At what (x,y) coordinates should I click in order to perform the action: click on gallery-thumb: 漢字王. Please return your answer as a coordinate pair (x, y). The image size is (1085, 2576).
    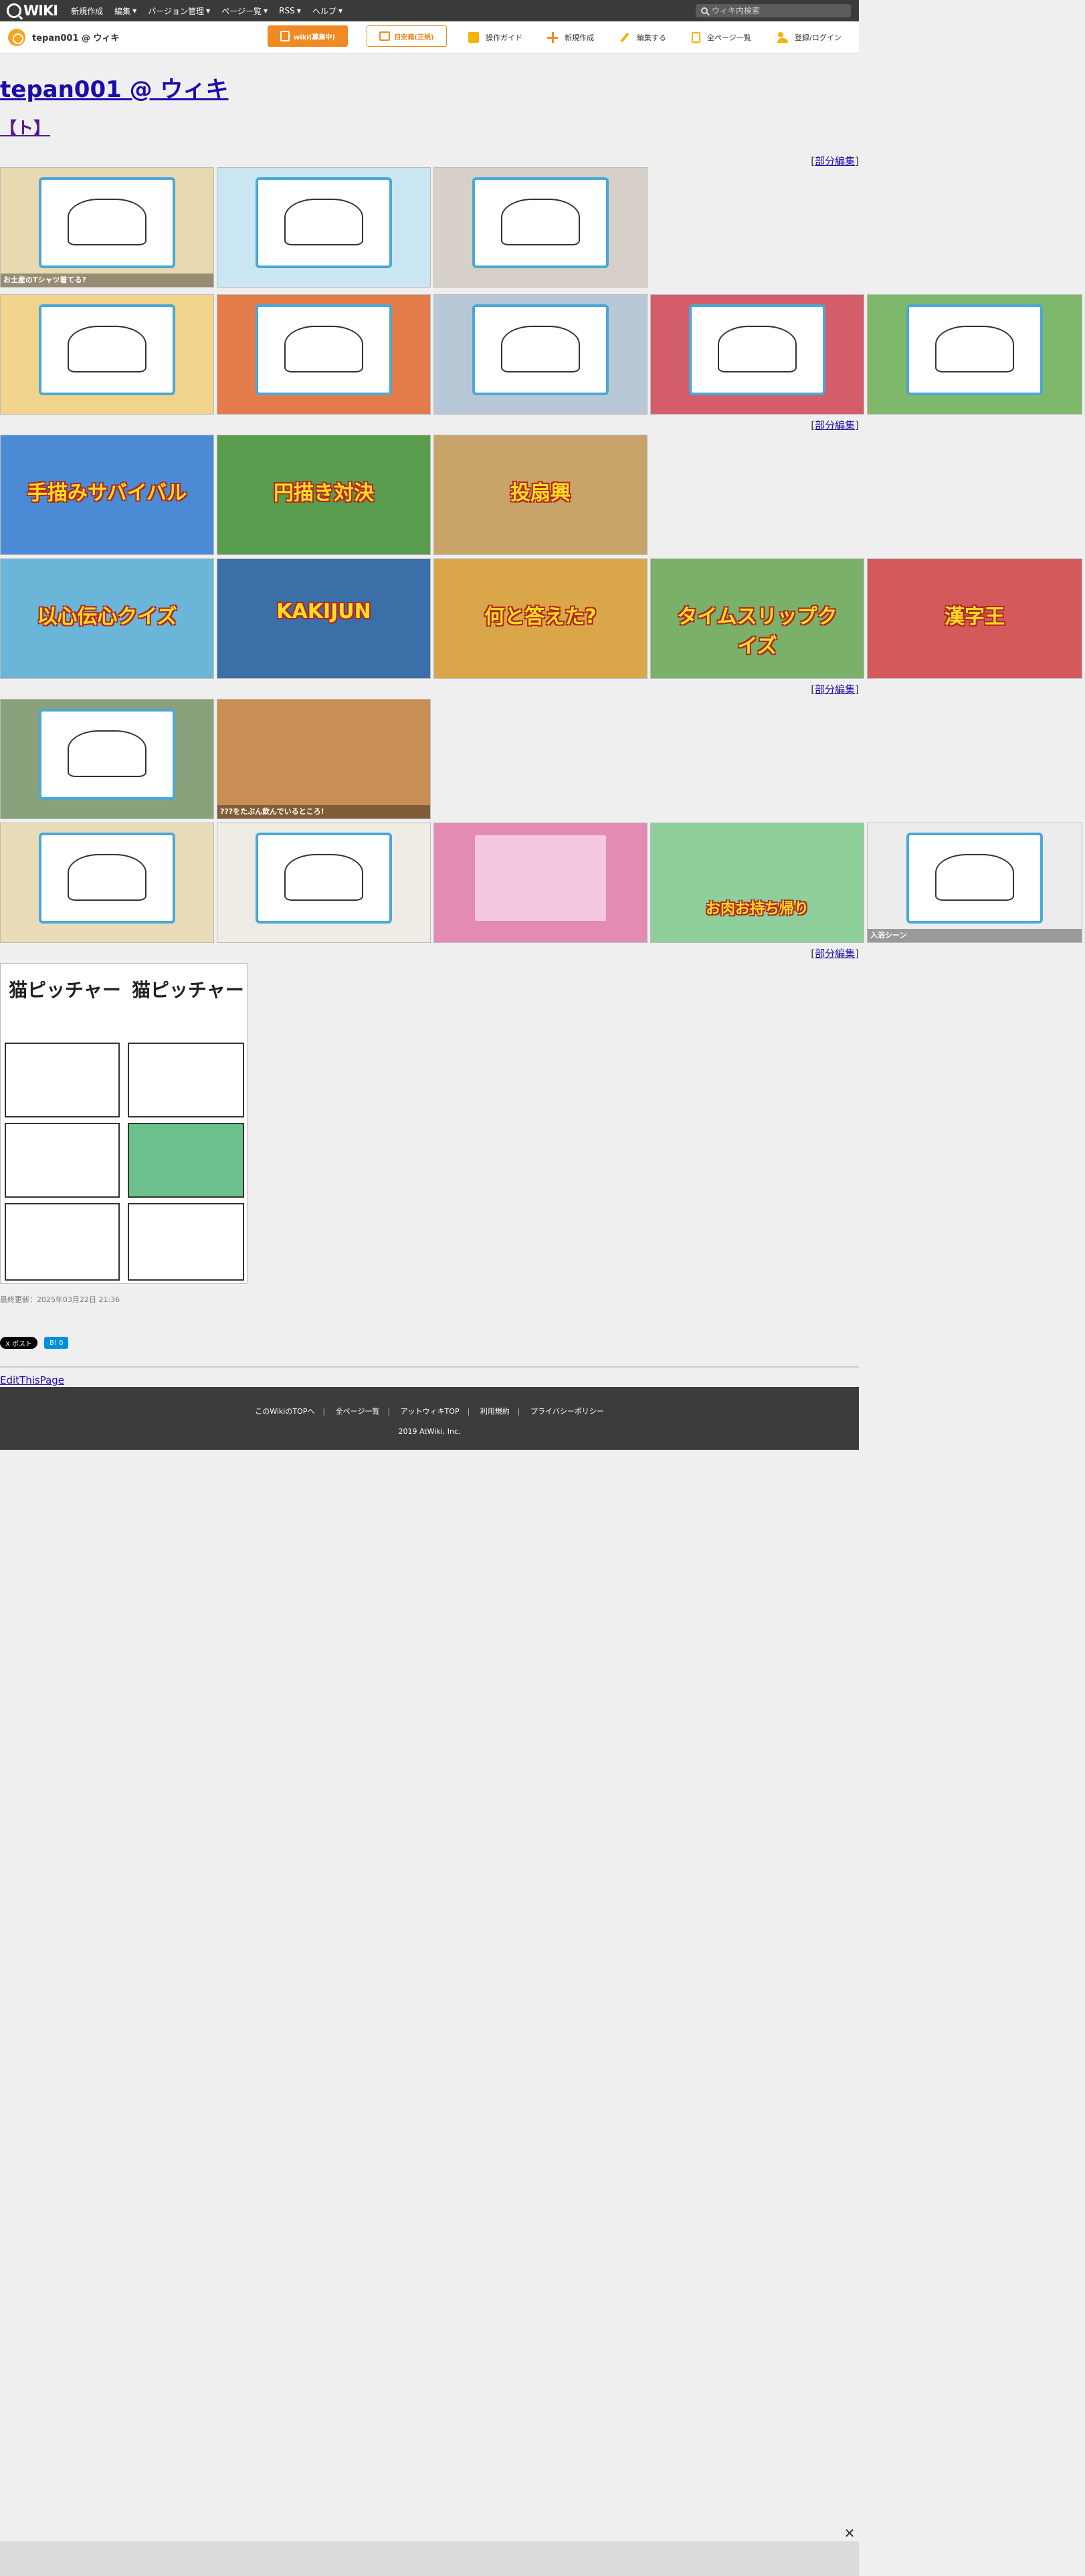
    Looking at the image, I should click on (974, 618).